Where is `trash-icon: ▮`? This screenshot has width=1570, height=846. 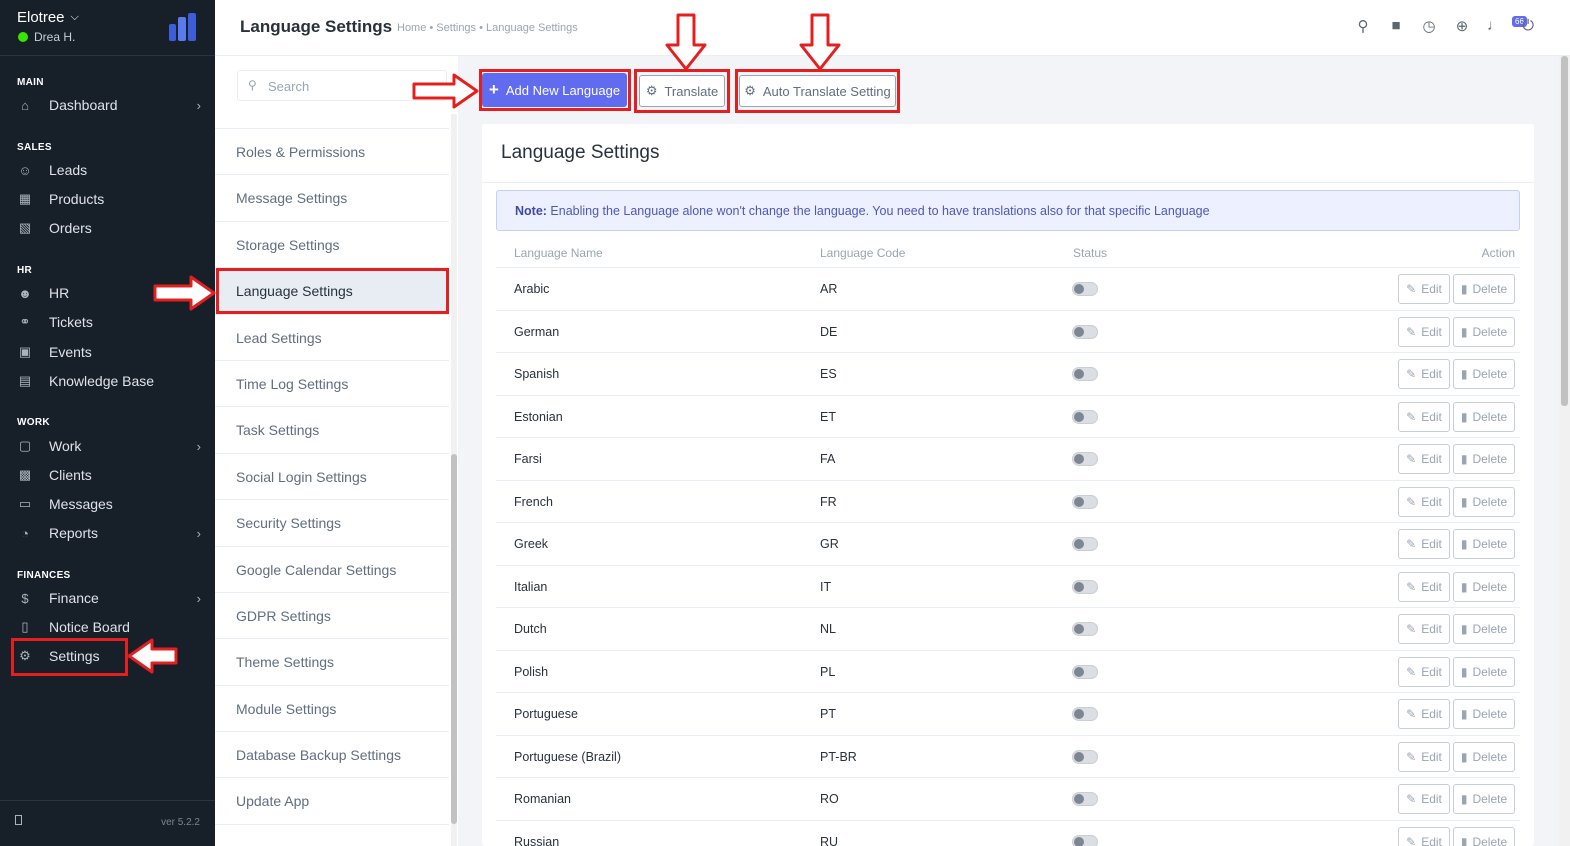
trash-icon: ▮ is located at coordinates (1464, 544).